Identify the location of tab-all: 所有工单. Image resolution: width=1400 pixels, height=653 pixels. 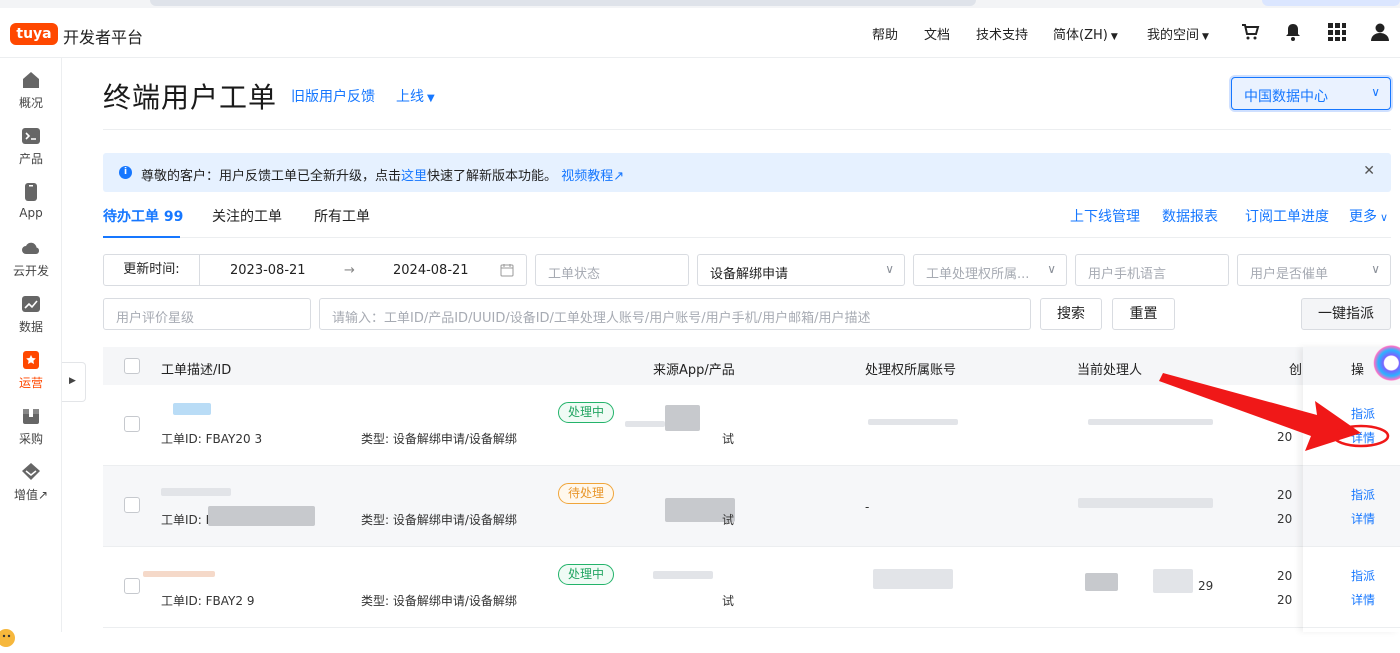
(342, 216).